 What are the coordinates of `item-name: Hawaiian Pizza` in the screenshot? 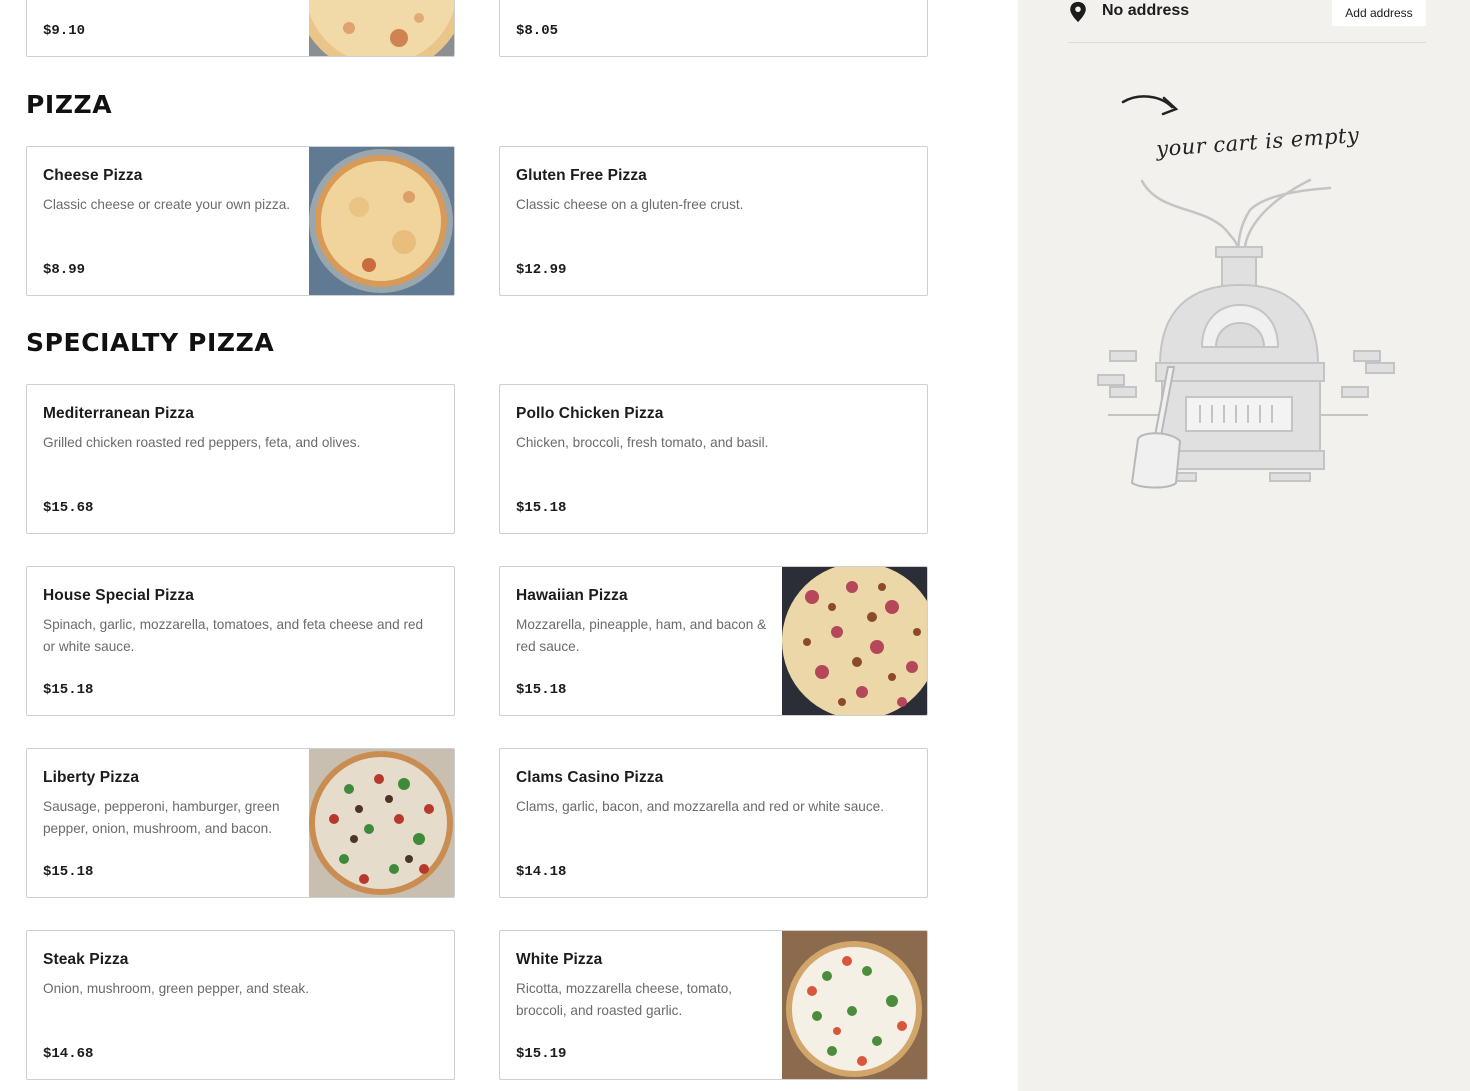 It's located at (572, 595).